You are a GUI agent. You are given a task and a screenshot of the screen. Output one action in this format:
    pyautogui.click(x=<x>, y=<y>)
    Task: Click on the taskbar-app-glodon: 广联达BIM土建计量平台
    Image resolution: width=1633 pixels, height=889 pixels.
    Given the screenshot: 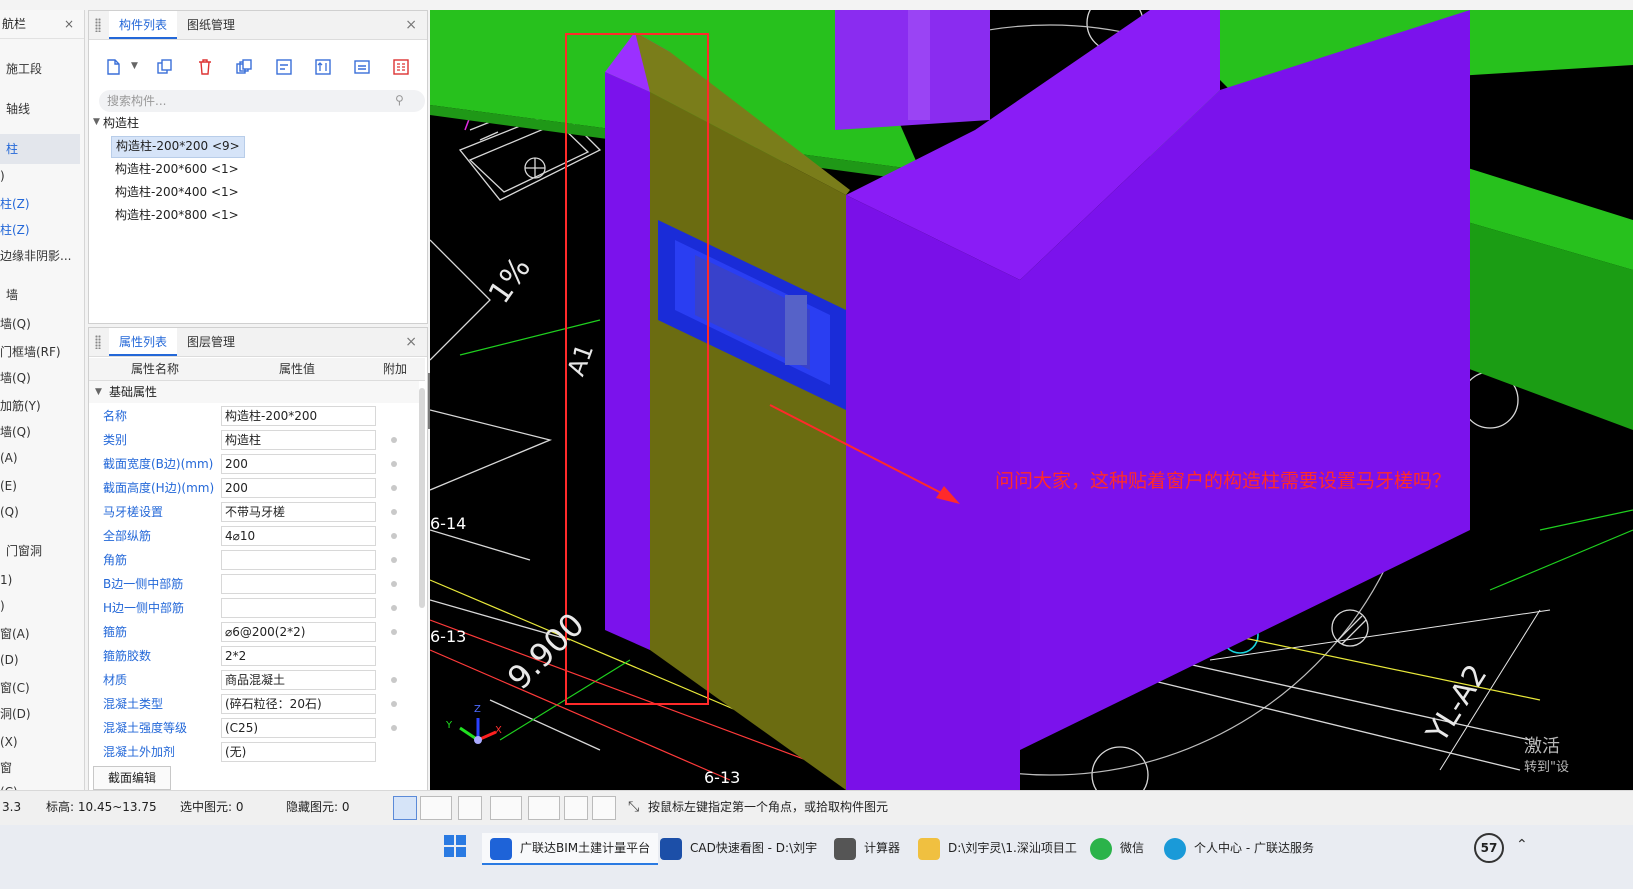 What is the action you would take?
    pyautogui.click(x=570, y=849)
    